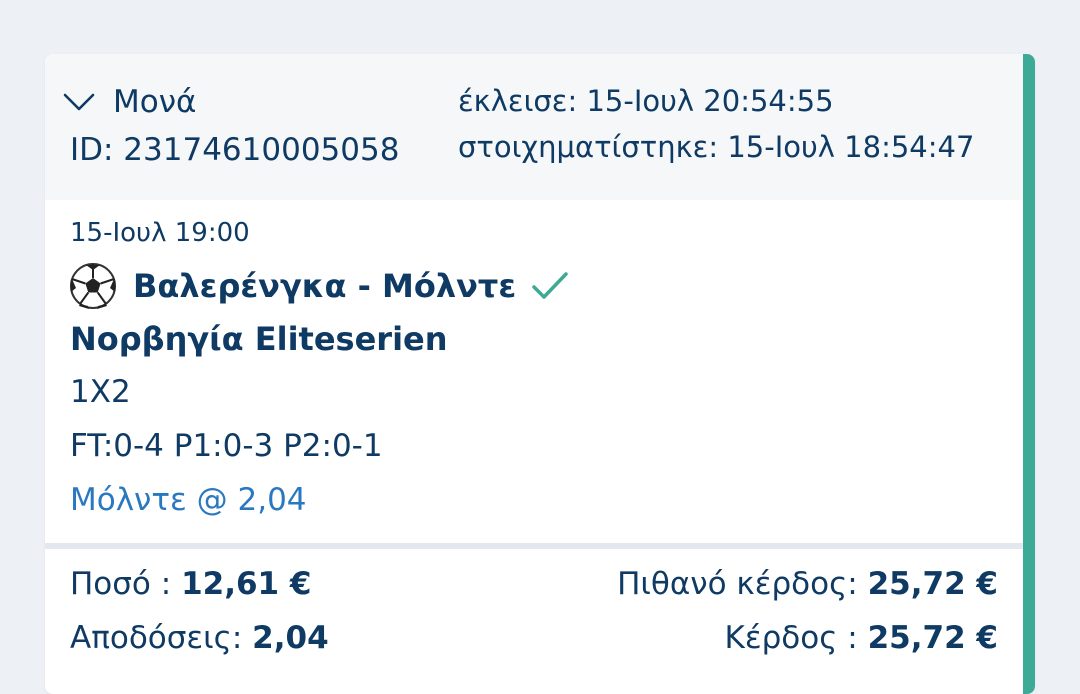 The height and width of the screenshot is (694, 1080). I want to click on event-row: Βαλερένγκα - Μόλντε, so click(319, 286).